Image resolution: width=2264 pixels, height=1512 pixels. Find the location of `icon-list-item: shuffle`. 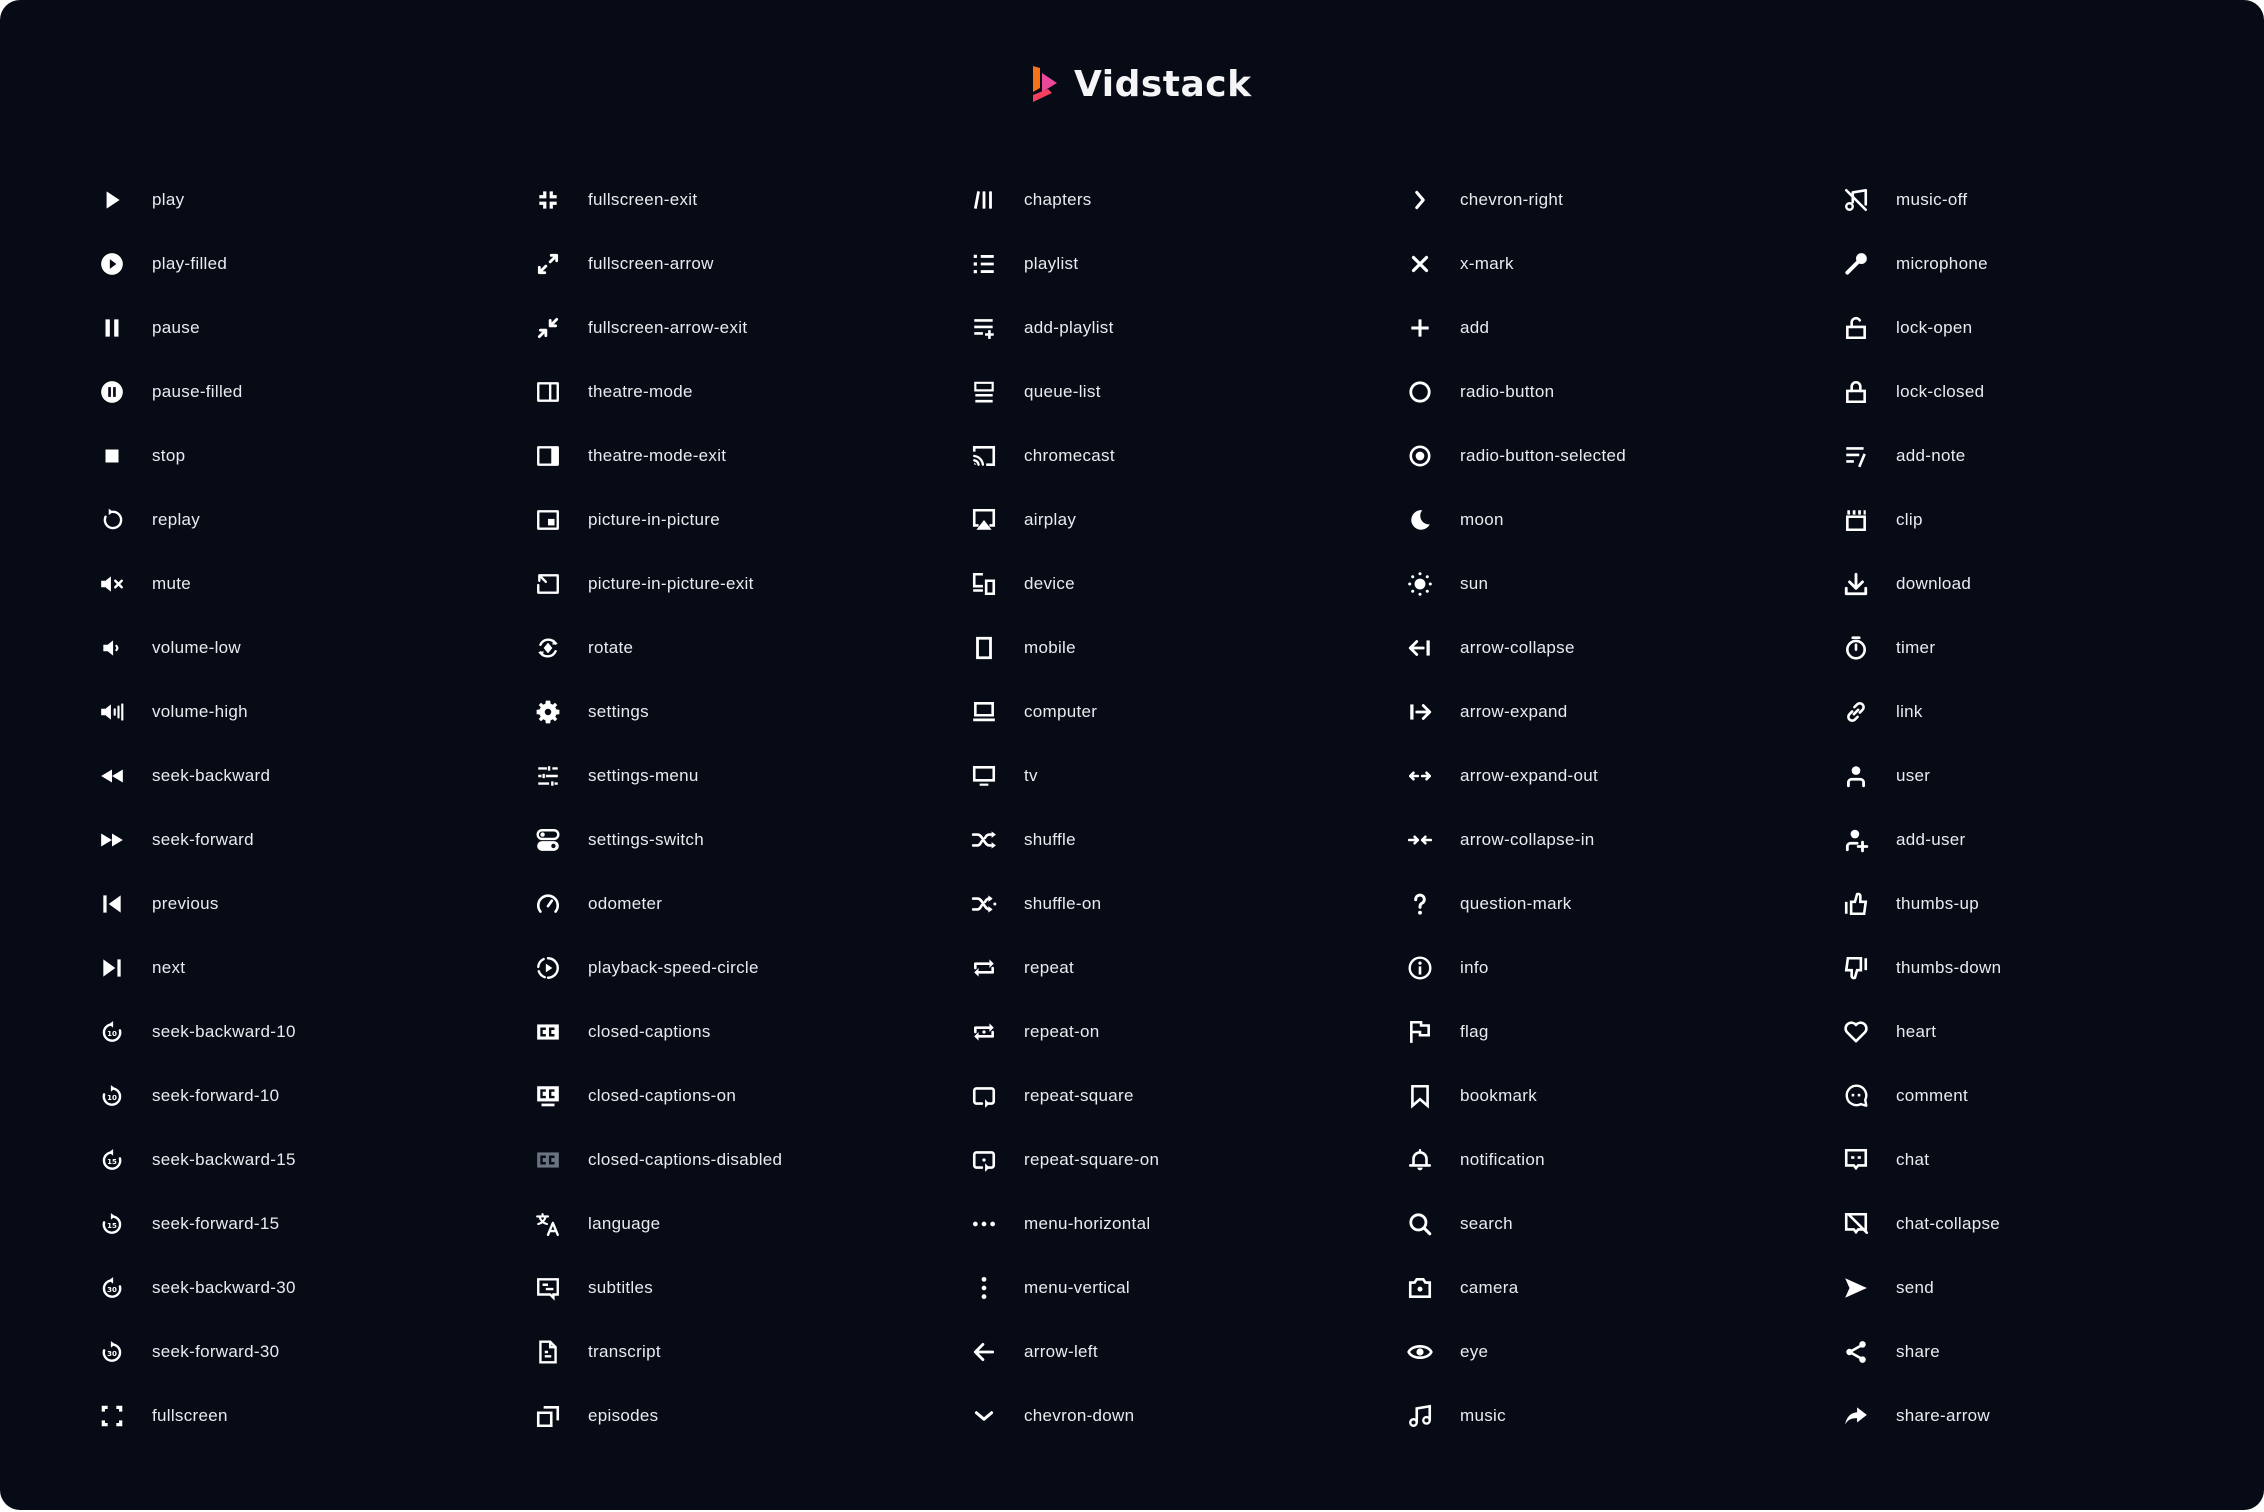

icon-list-item: shuffle is located at coordinates (1156, 840).